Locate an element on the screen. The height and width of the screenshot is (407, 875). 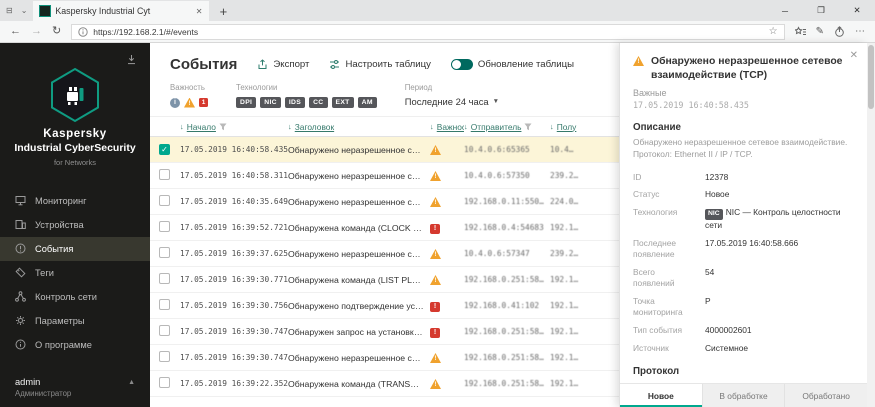
status-tab-в-обработке: В обработке is located at coordinates (743, 395).